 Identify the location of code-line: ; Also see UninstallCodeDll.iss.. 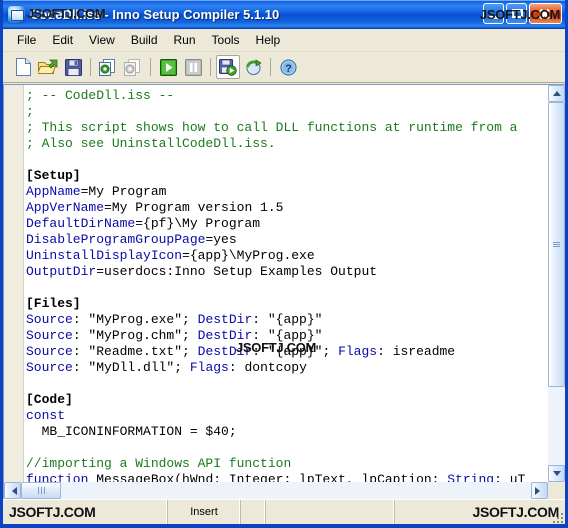
(287, 144).